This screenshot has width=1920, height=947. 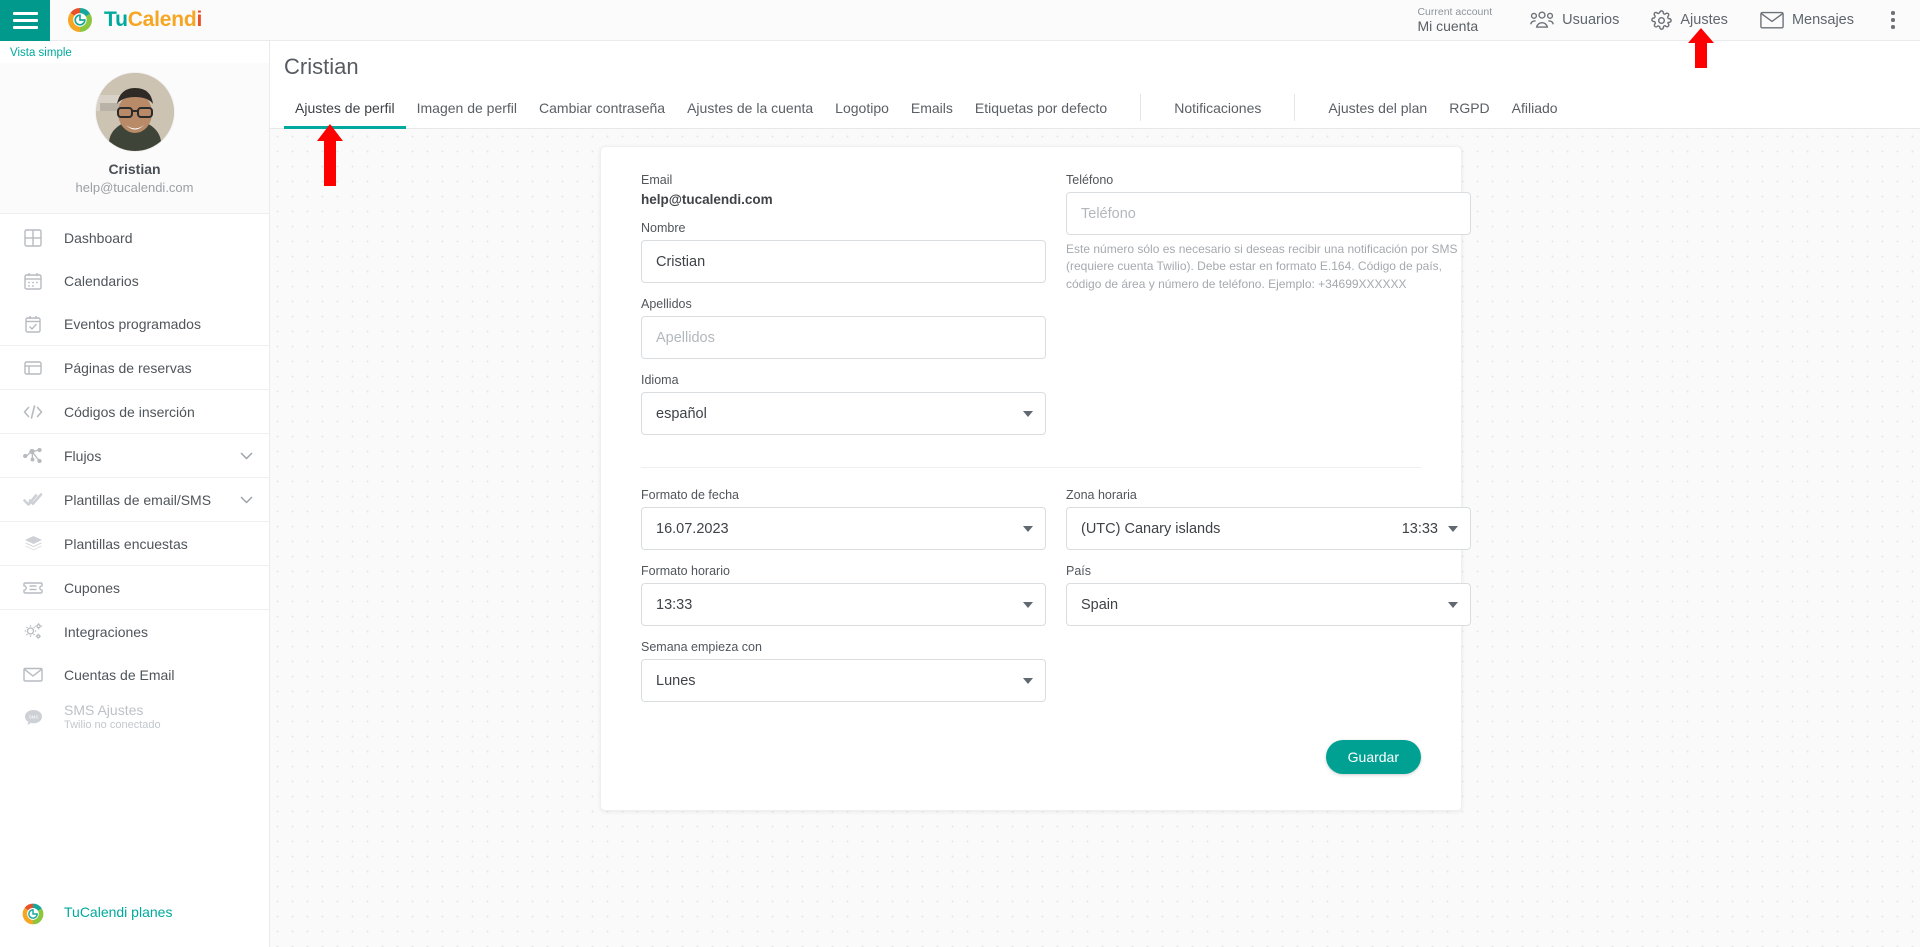 What do you see at coordinates (1419, 528) in the screenshot?
I see `zona-horaria-time: 13:33` at bounding box center [1419, 528].